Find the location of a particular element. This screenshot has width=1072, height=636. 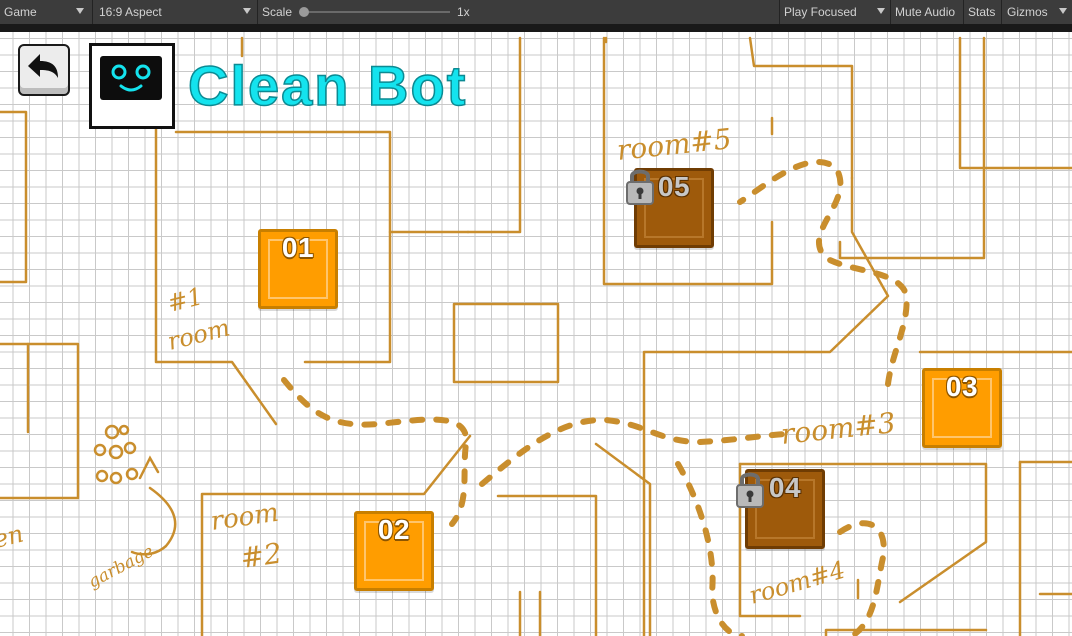

play-focused-dropdown: Play Focused is located at coordinates (835, 12).